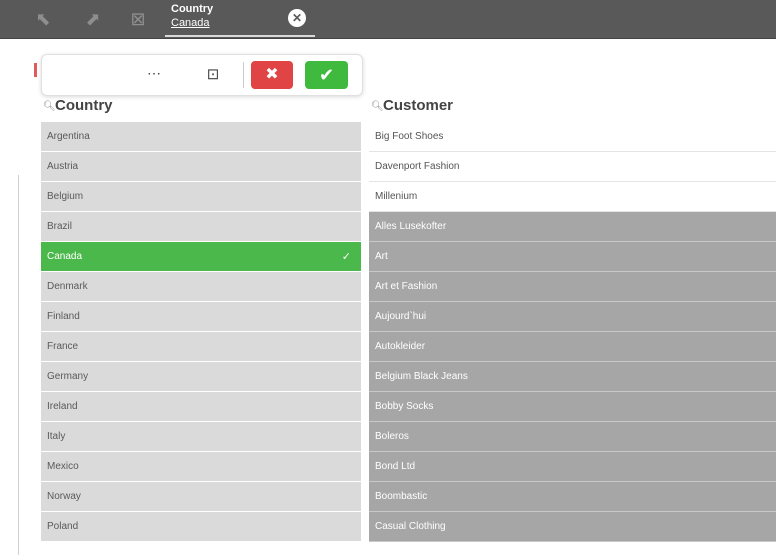  Describe the element at coordinates (65, 196) in the screenshot. I see `list-item-label: Belgium` at that location.